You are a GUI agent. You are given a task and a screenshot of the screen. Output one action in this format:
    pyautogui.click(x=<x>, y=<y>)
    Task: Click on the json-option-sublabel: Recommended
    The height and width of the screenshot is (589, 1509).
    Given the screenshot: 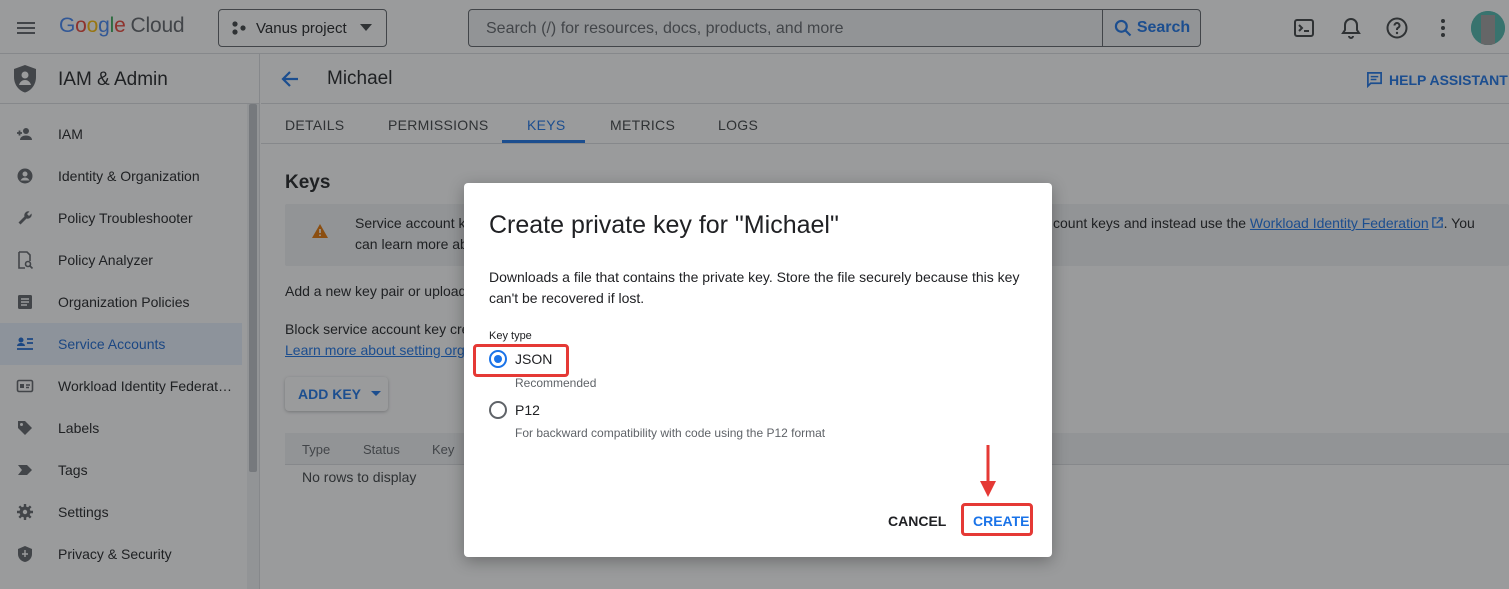 What is the action you would take?
    pyautogui.click(x=556, y=383)
    